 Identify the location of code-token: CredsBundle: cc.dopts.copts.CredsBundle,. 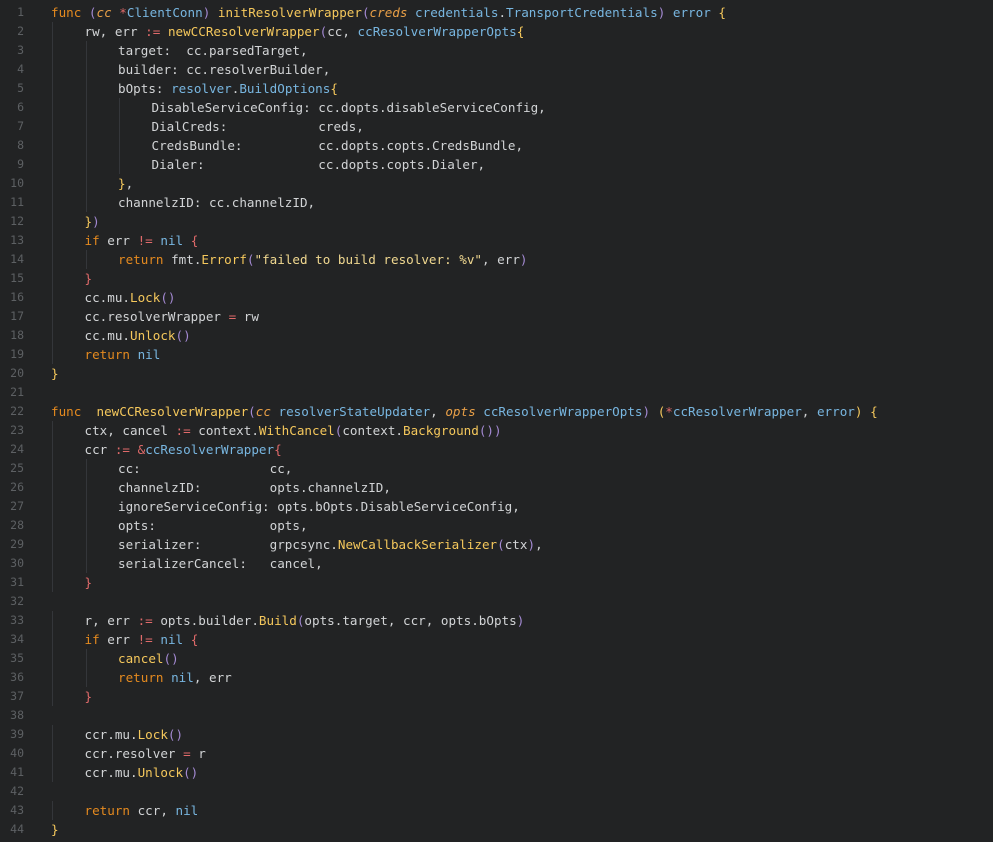
(337, 145).